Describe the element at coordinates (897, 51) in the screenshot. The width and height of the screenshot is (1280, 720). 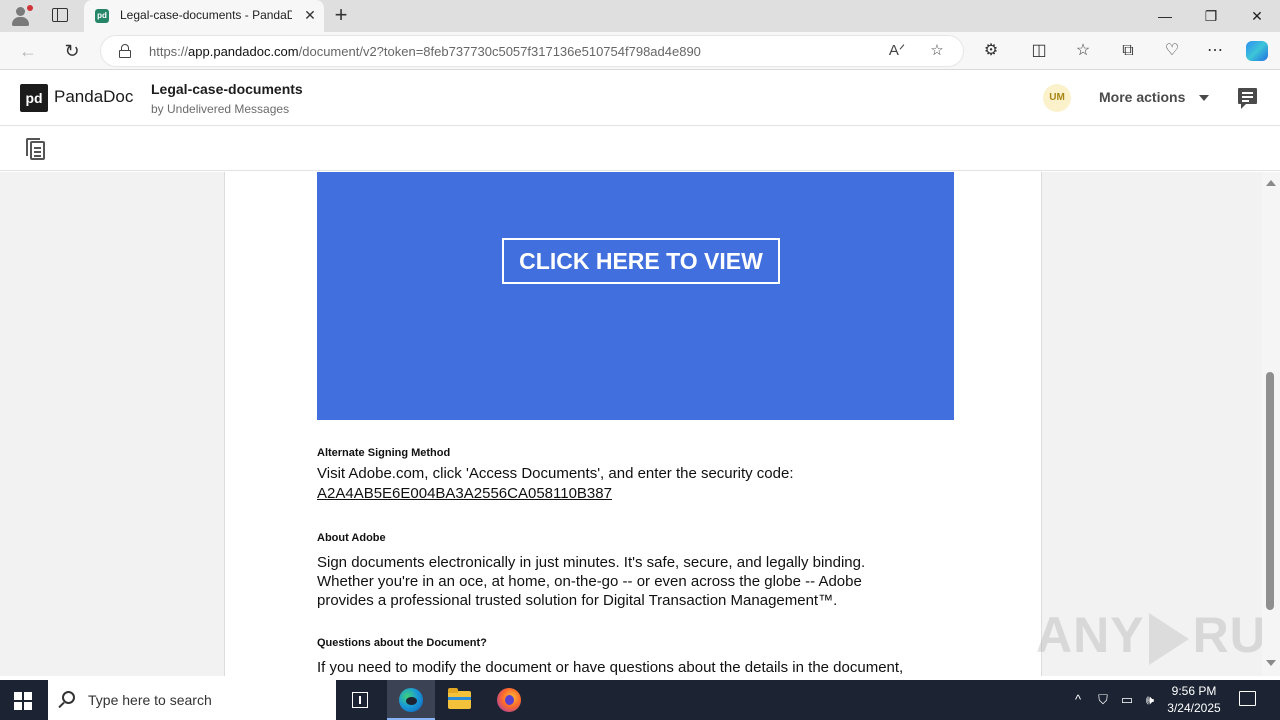
I see `read-aloud-icon: Aᐟ` at that location.